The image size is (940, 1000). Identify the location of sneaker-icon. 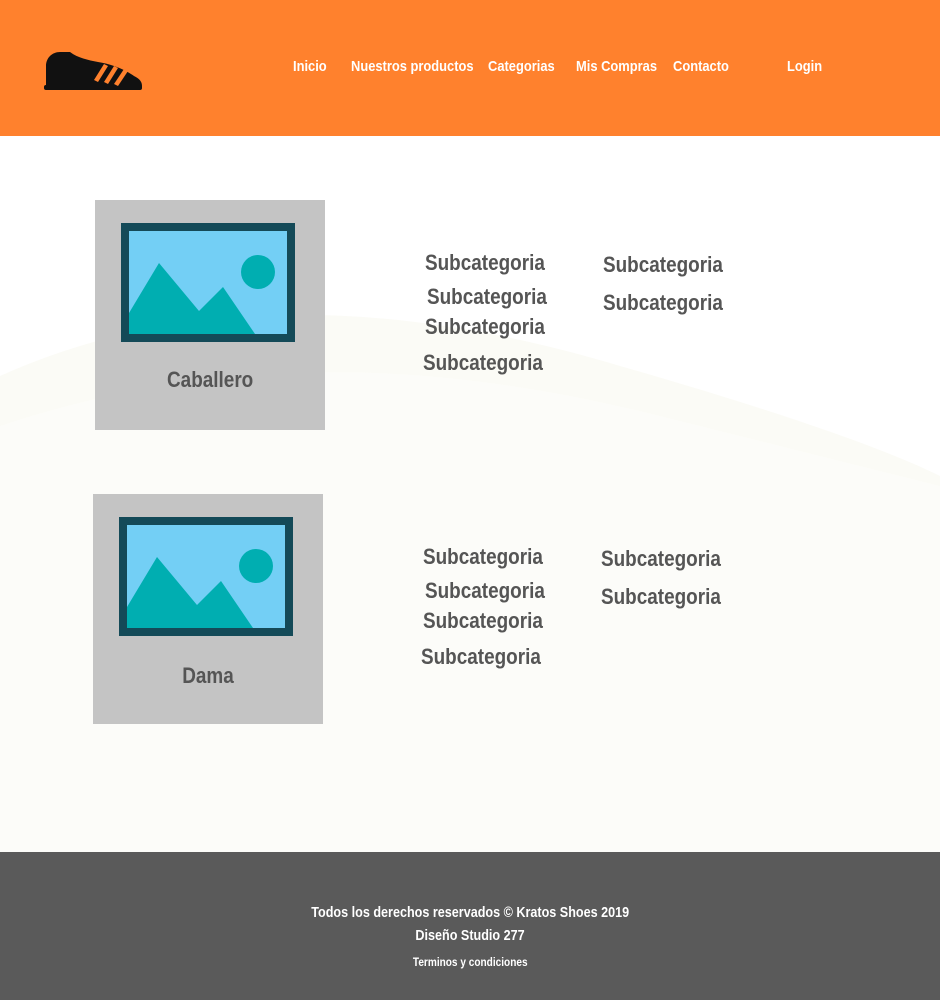
(93, 68).